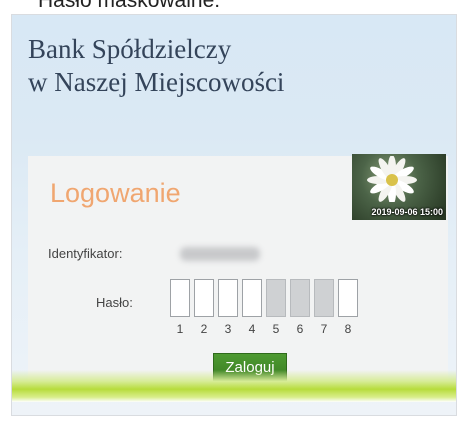  What do you see at coordinates (392, 179) in the screenshot?
I see `daisy-photo-icon` at bounding box center [392, 179].